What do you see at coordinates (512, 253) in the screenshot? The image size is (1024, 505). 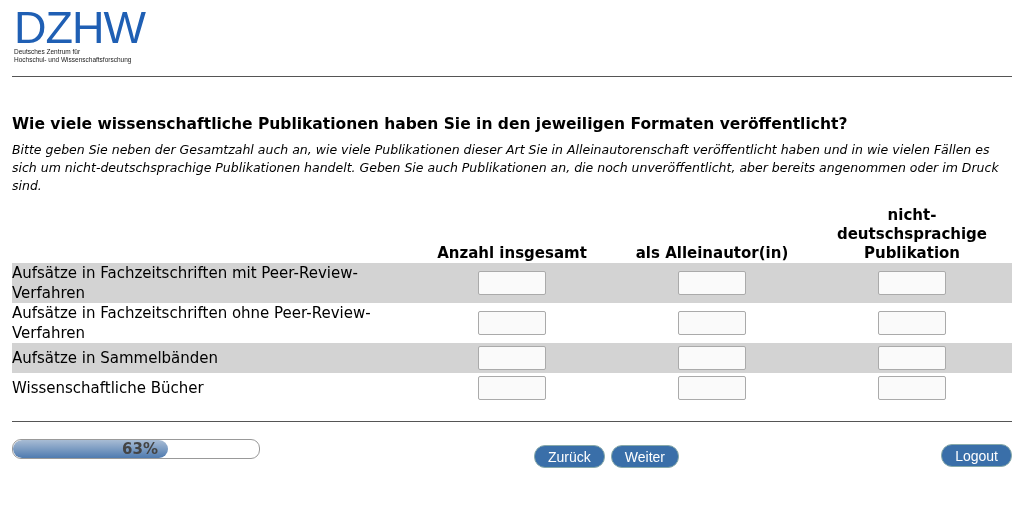 I see `column-header: Anzahl insgesamt` at bounding box center [512, 253].